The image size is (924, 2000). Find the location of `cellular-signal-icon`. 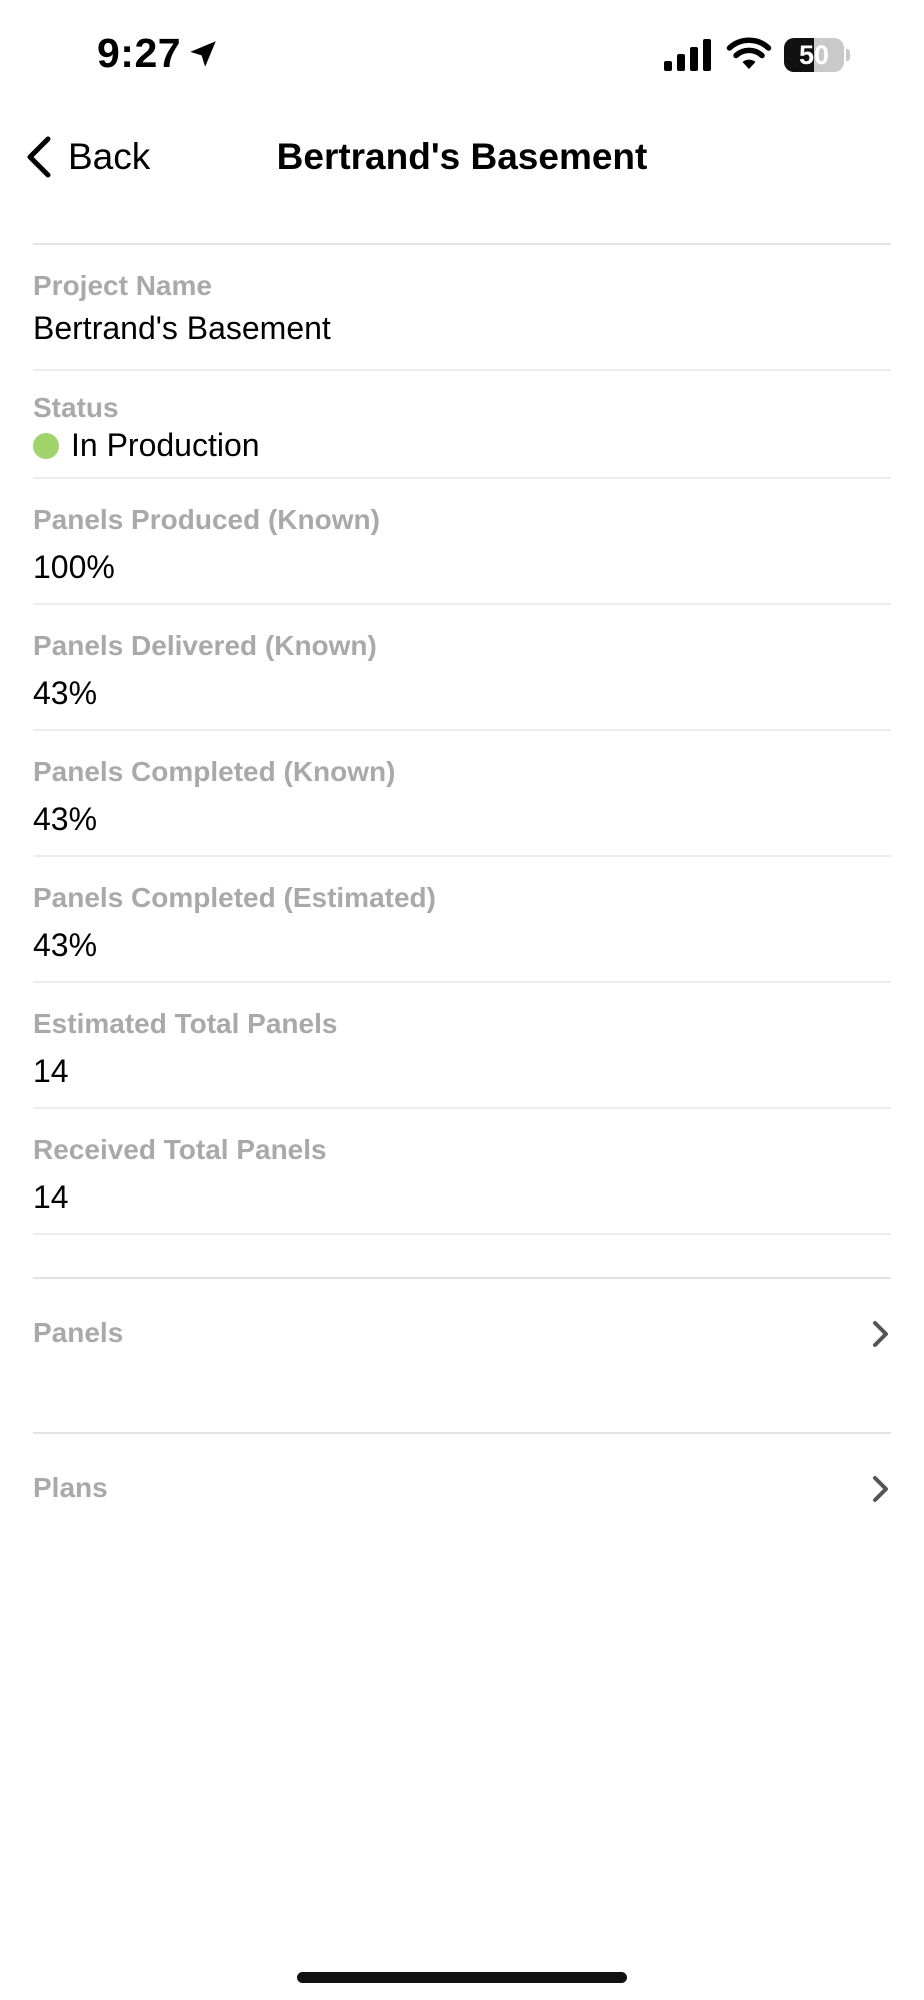

cellular-signal-icon is located at coordinates (687, 55).